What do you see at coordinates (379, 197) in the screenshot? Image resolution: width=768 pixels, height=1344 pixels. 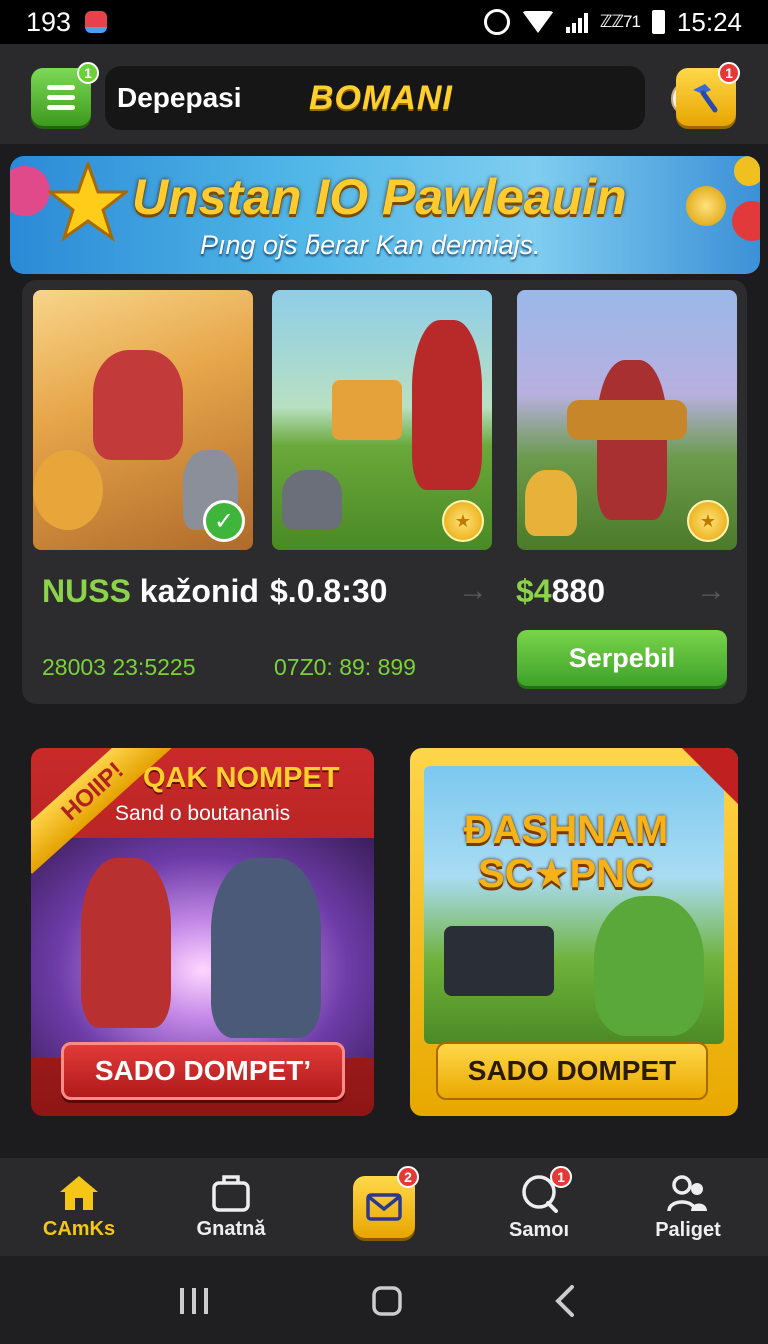 I see `banner-title: Unstan IO Pawleauin` at bounding box center [379, 197].